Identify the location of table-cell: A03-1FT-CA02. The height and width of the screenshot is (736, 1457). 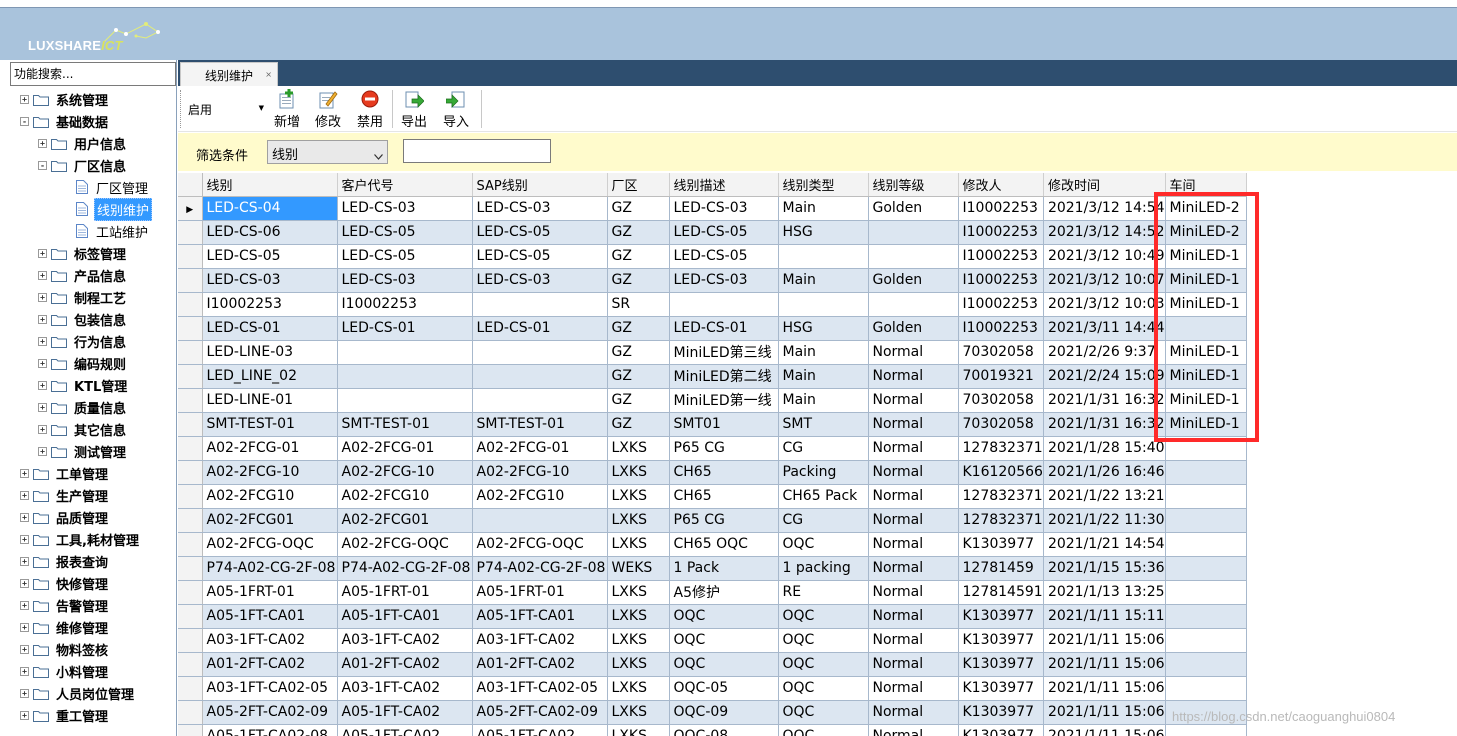
(270, 640).